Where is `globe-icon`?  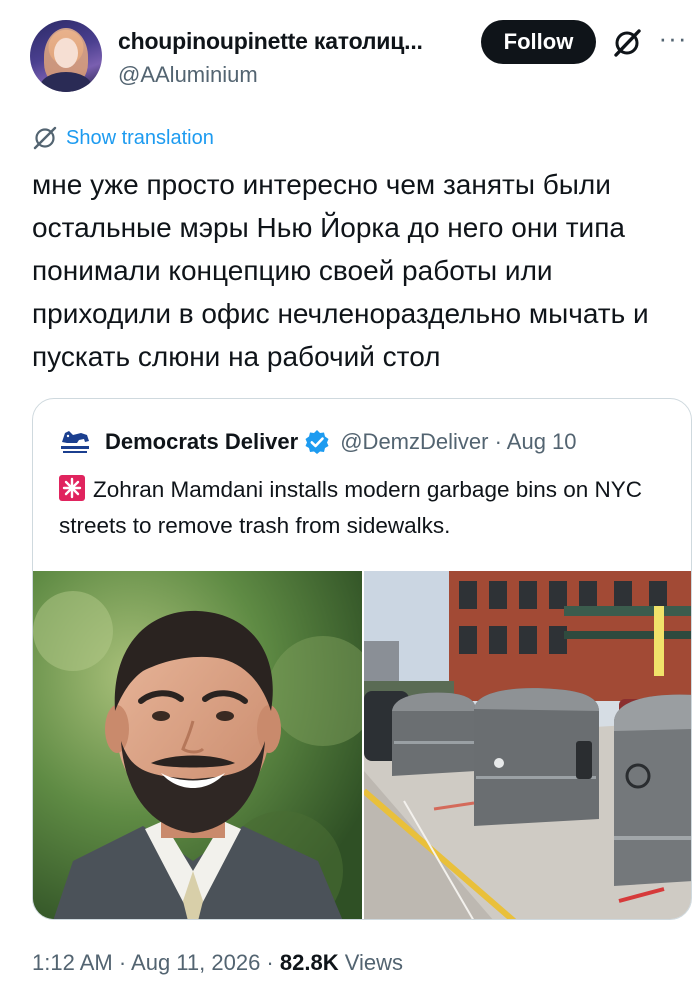
globe-icon is located at coordinates (45, 138).